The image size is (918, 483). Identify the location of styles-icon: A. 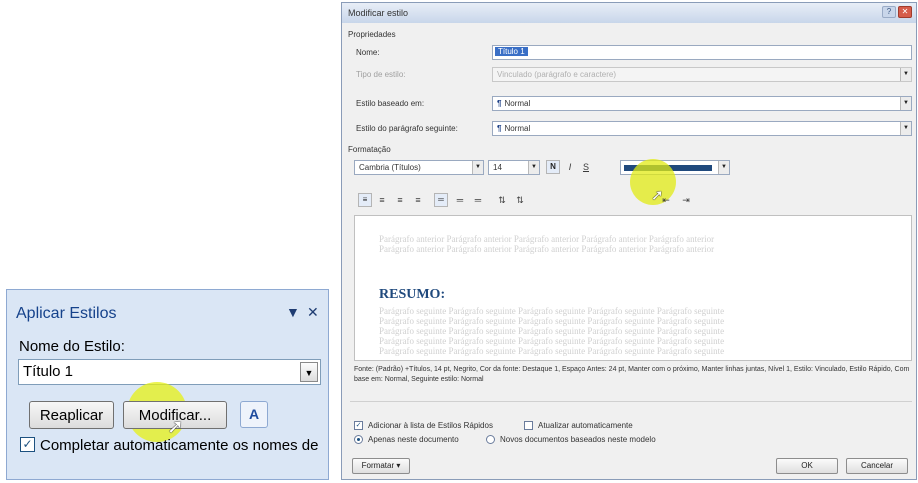
(254, 414).